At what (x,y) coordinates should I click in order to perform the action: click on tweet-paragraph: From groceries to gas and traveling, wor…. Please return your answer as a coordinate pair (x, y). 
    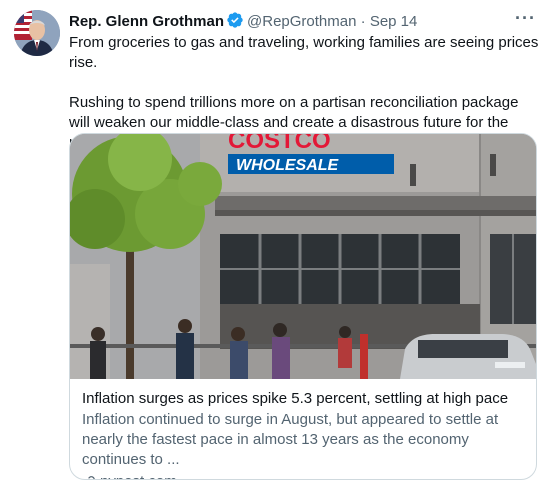
    Looking at the image, I should click on (304, 52).